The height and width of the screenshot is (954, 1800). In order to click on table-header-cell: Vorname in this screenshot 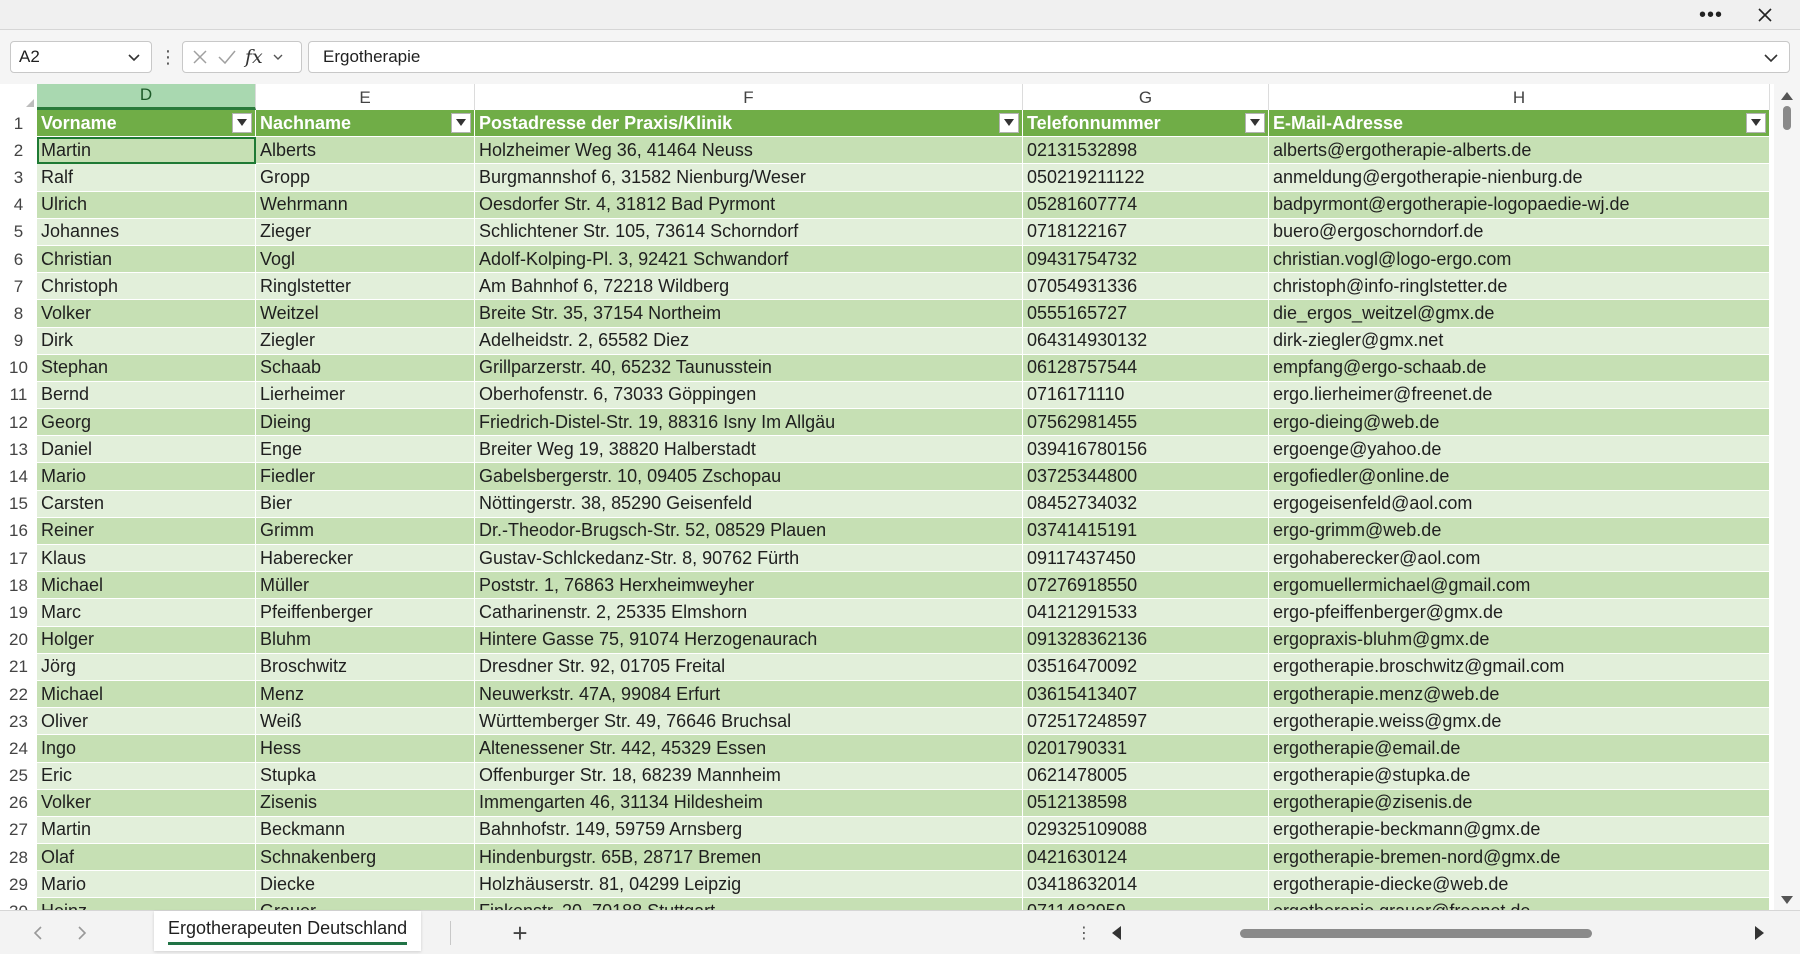, I will do `click(146, 124)`.